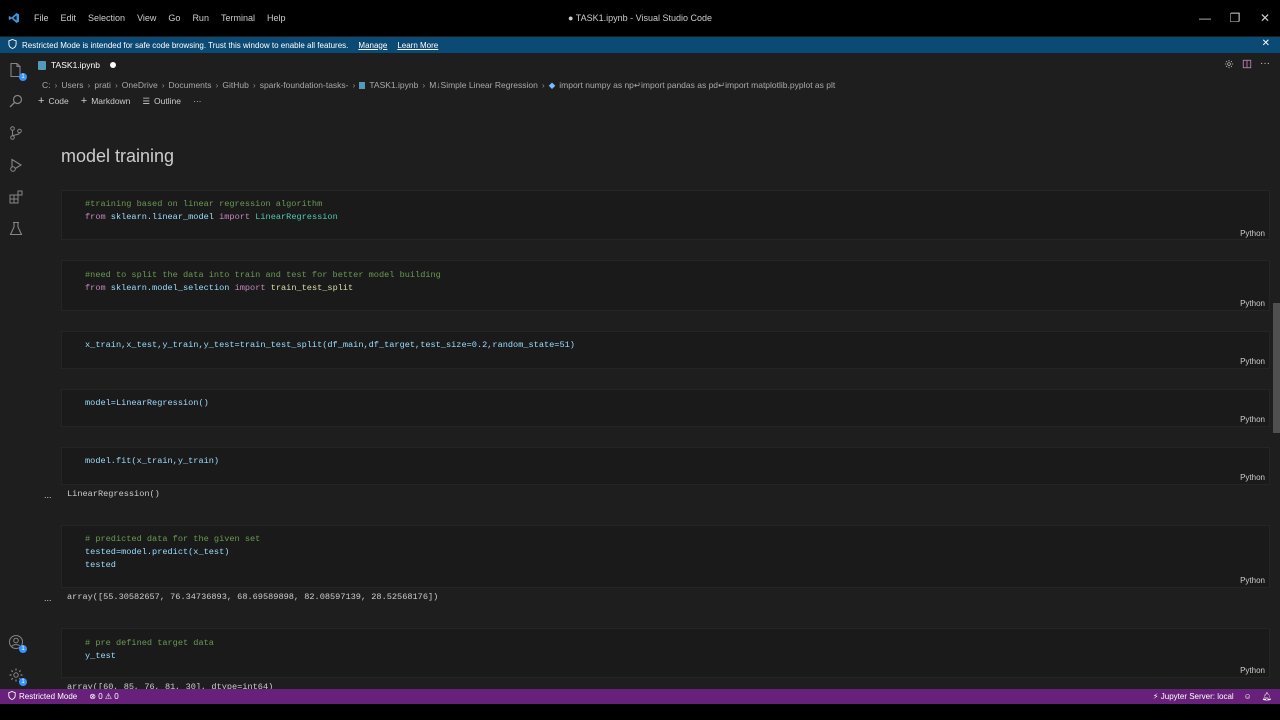  Describe the element at coordinates (72, 85) in the screenshot. I see `breadcrumb-users: Users` at that location.